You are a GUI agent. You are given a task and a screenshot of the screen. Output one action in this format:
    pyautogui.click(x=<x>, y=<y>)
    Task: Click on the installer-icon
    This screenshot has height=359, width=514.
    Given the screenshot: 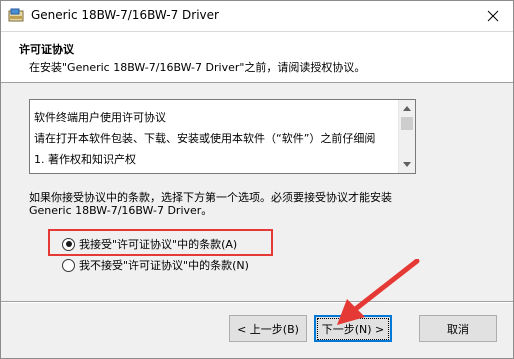 What is the action you would take?
    pyautogui.click(x=16, y=16)
    